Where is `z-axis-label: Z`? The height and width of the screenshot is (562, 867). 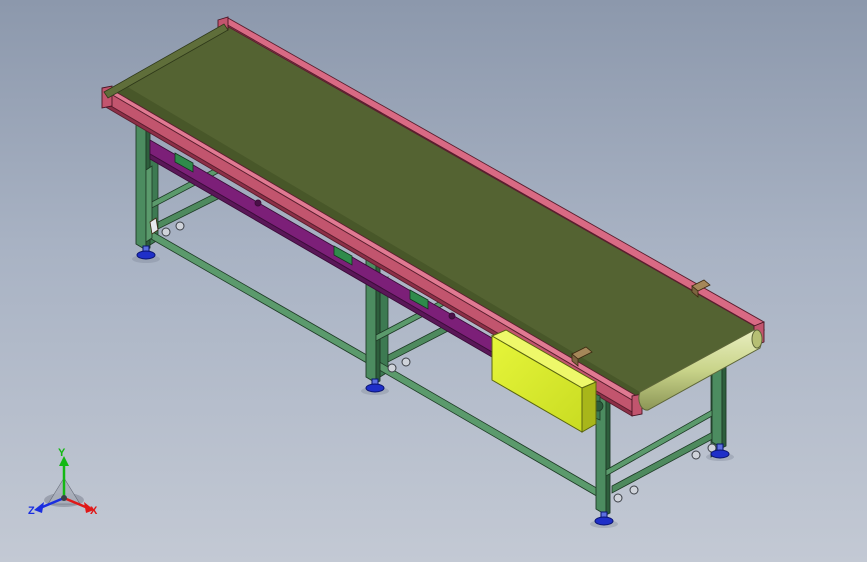 z-axis-label: Z is located at coordinates (31, 511).